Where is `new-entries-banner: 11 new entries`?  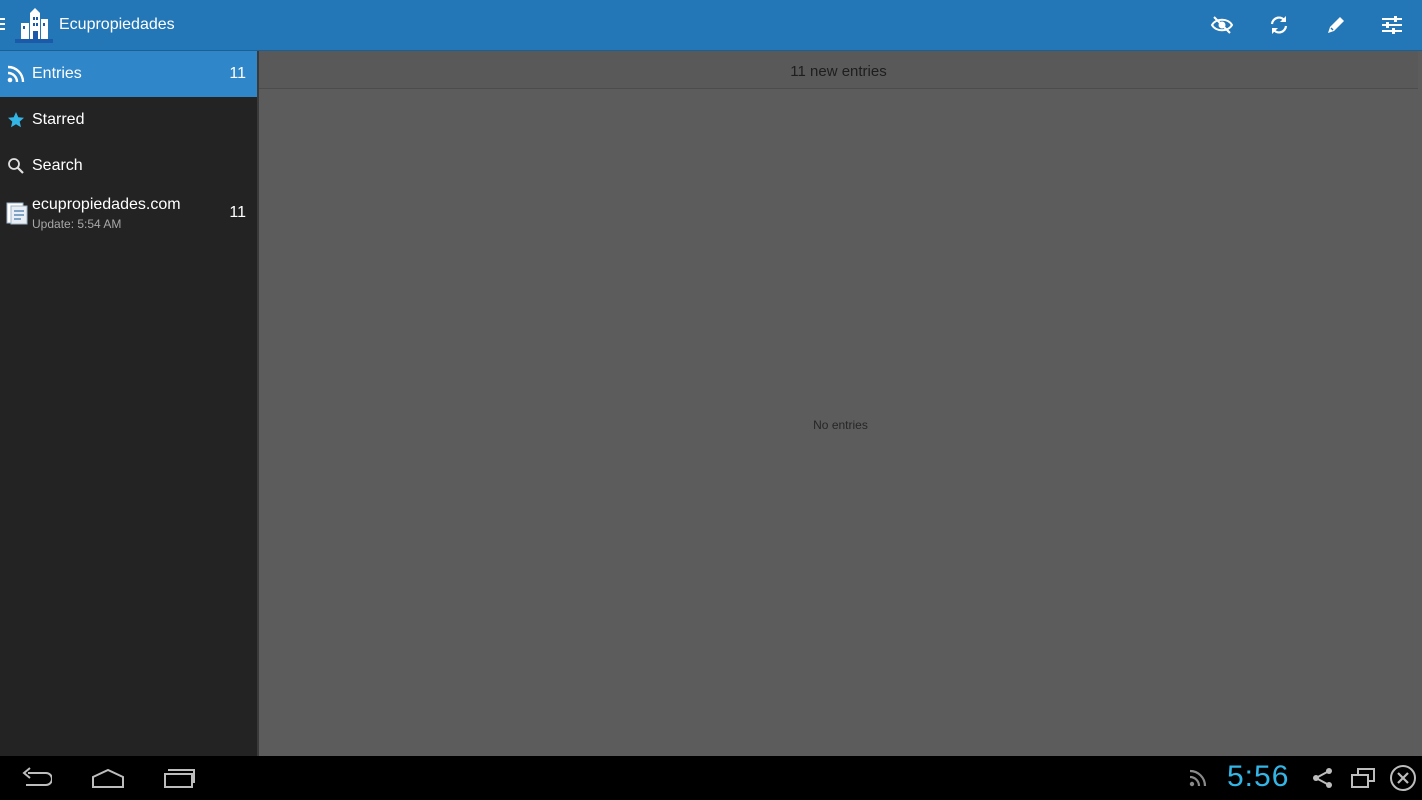 new-entries-banner: 11 new entries is located at coordinates (838, 70).